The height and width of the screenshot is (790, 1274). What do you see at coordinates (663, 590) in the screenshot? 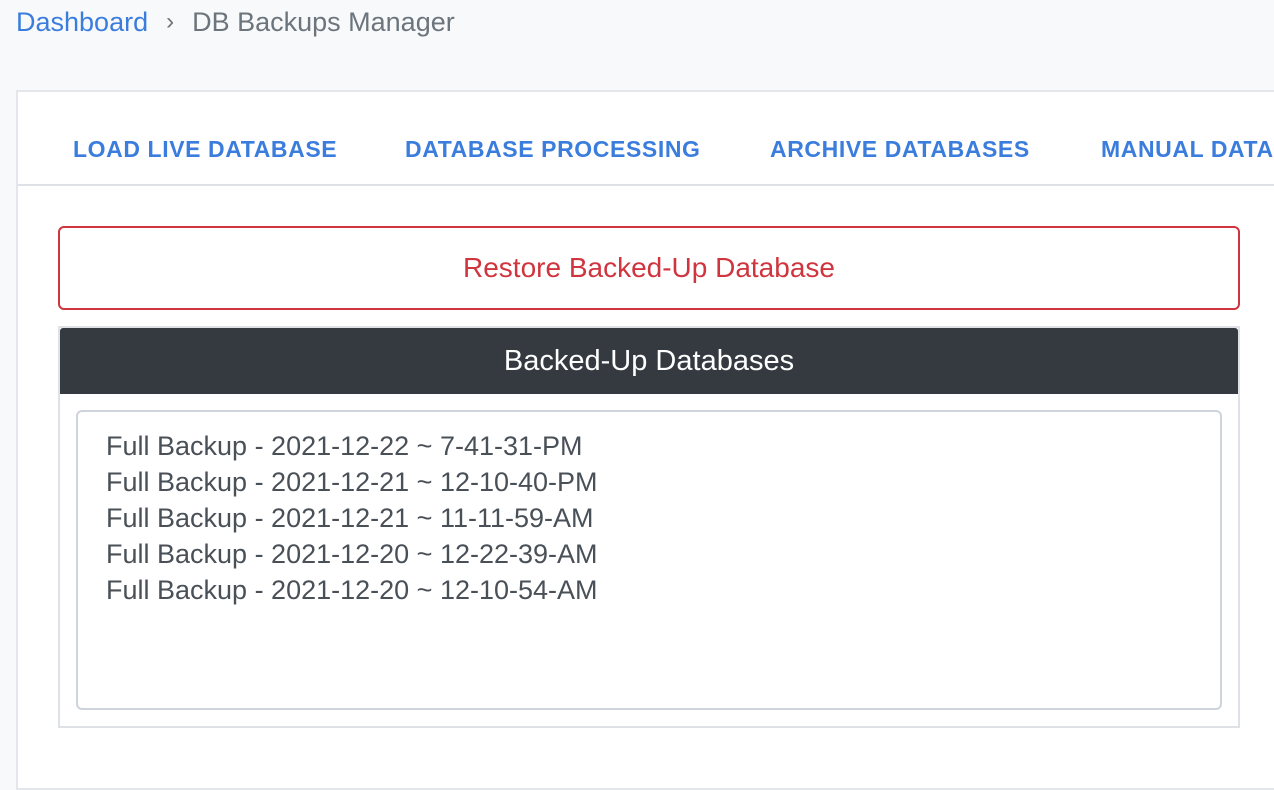
I see `backup-option: Full Backup - 2021-12-20 ~ 12-10-54-AM` at bounding box center [663, 590].